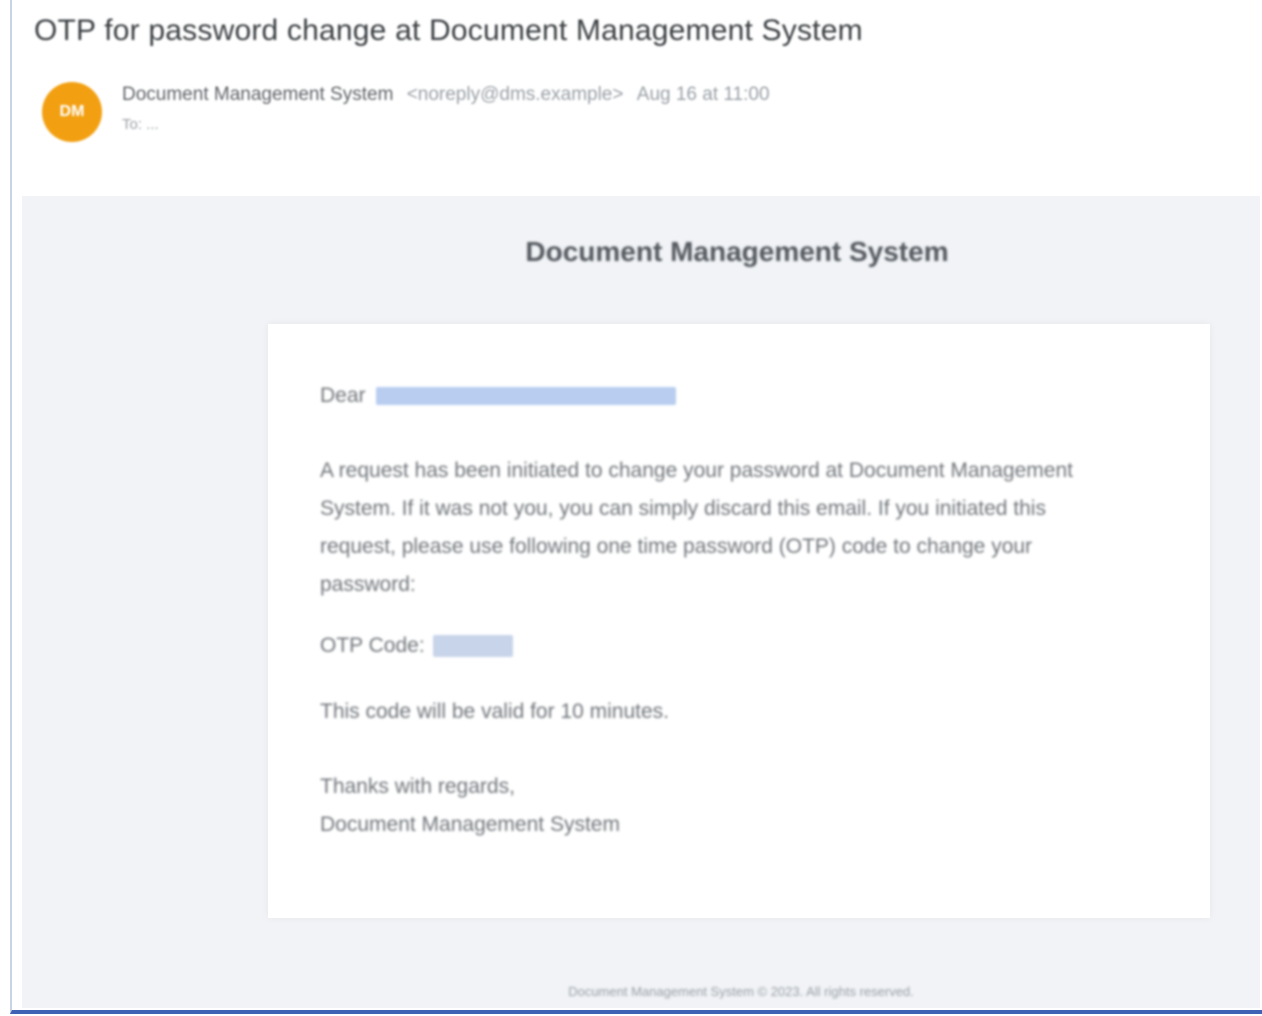 Image resolution: width=1262 pixels, height=1016 pixels. What do you see at coordinates (737, 251) in the screenshot?
I see `brand-title: Document Management System` at bounding box center [737, 251].